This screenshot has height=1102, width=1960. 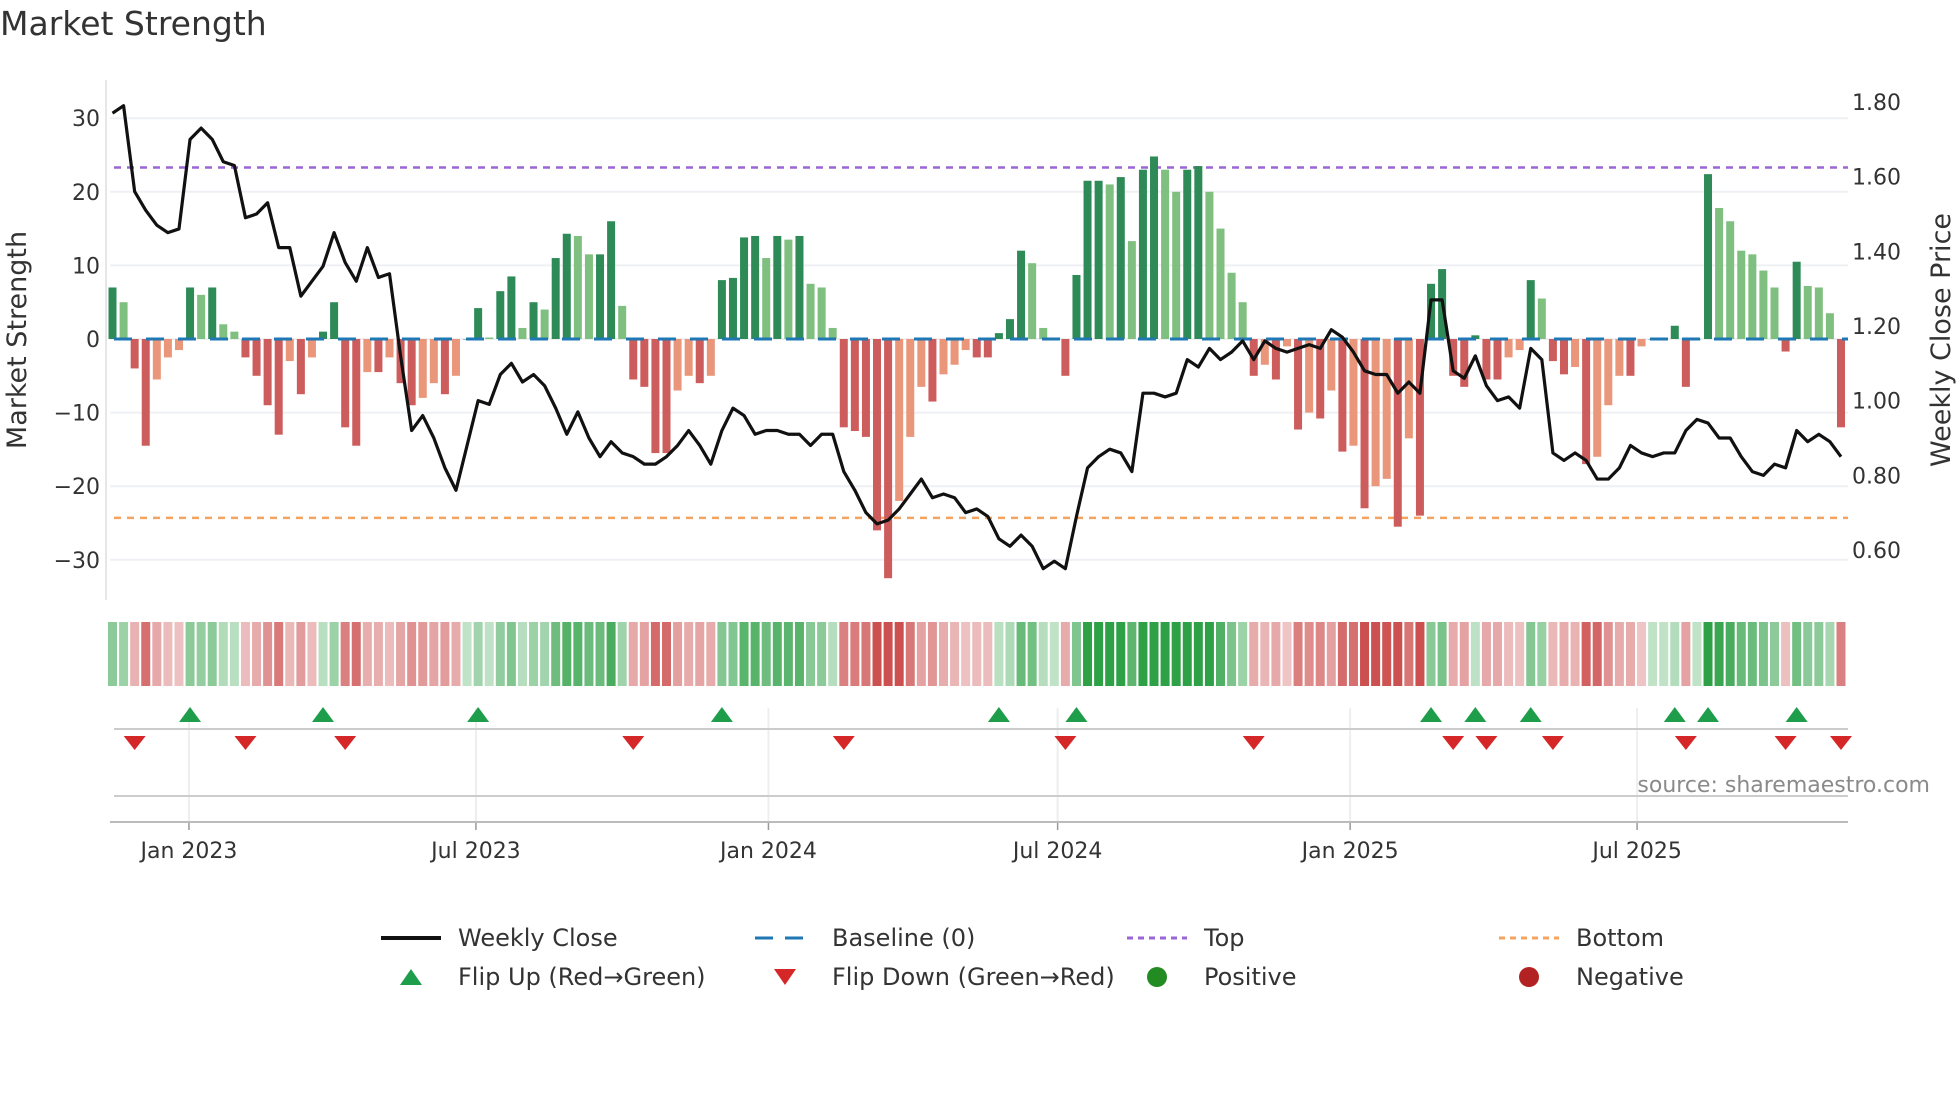 What do you see at coordinates (1876, 252) in the screenshot?
I see `y2-tick-label: 1.40` at bounding box center [1876, 252].